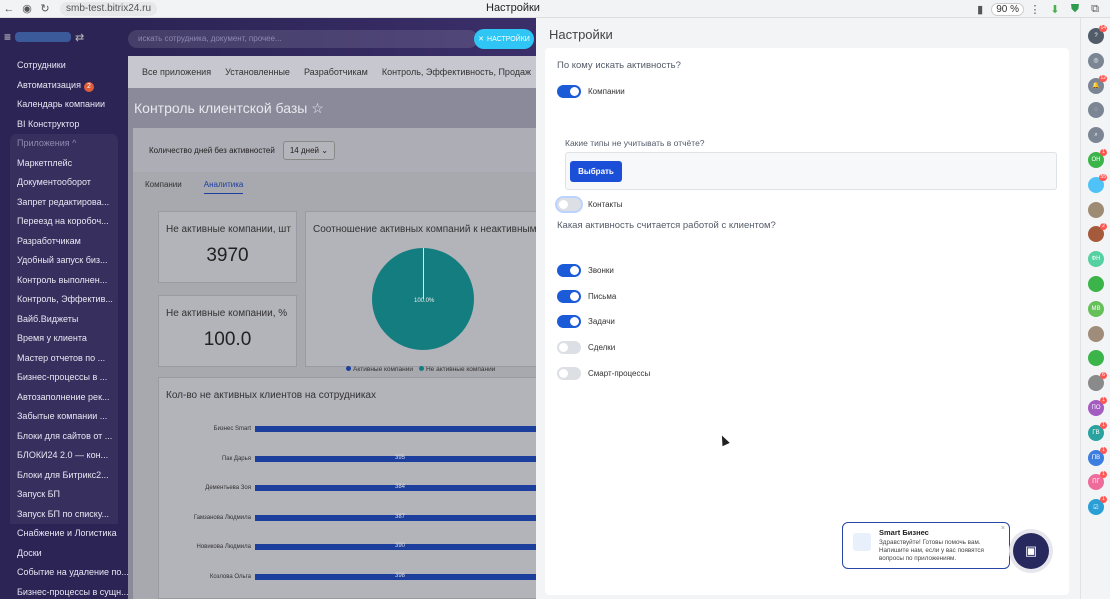 Image resolution: width=1110 pixels, height=599 pixels. I want to click on address-text: smb-test.bitrix24.ru, so click(109, 8).